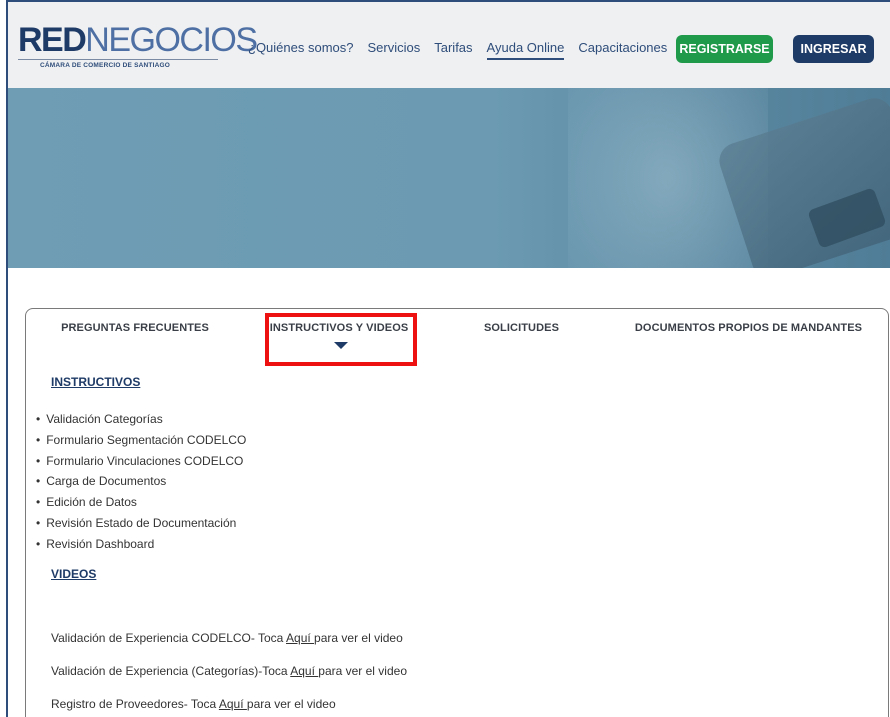 This screenshot has width=890, height=717. Describe the element at coordinates (622, 50) in the screenshot. I see `nav-capacitaciones: Capacitaciones` at that location.